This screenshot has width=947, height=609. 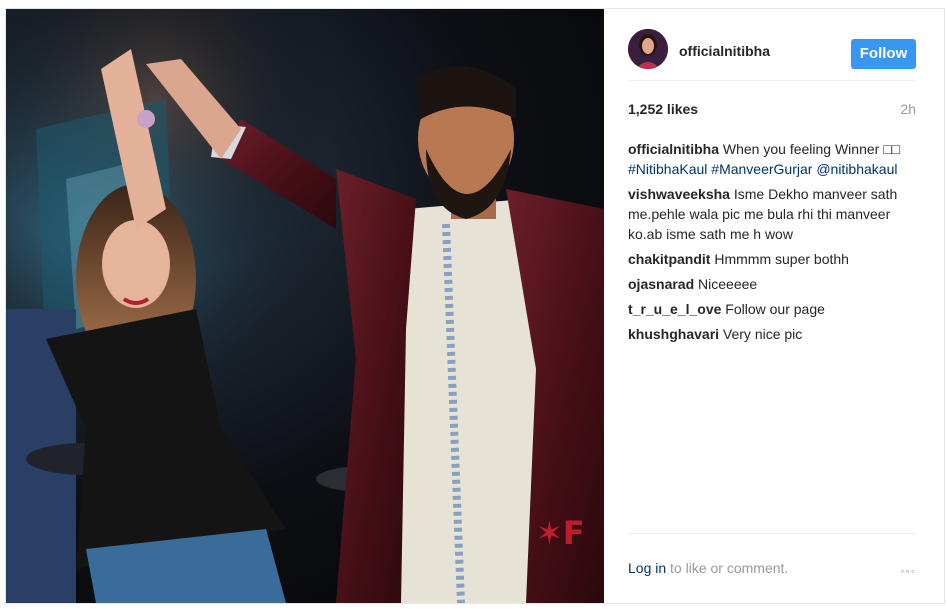 I want to click on more-options-icon: ◦◦◦, so click(x=908, y=571).